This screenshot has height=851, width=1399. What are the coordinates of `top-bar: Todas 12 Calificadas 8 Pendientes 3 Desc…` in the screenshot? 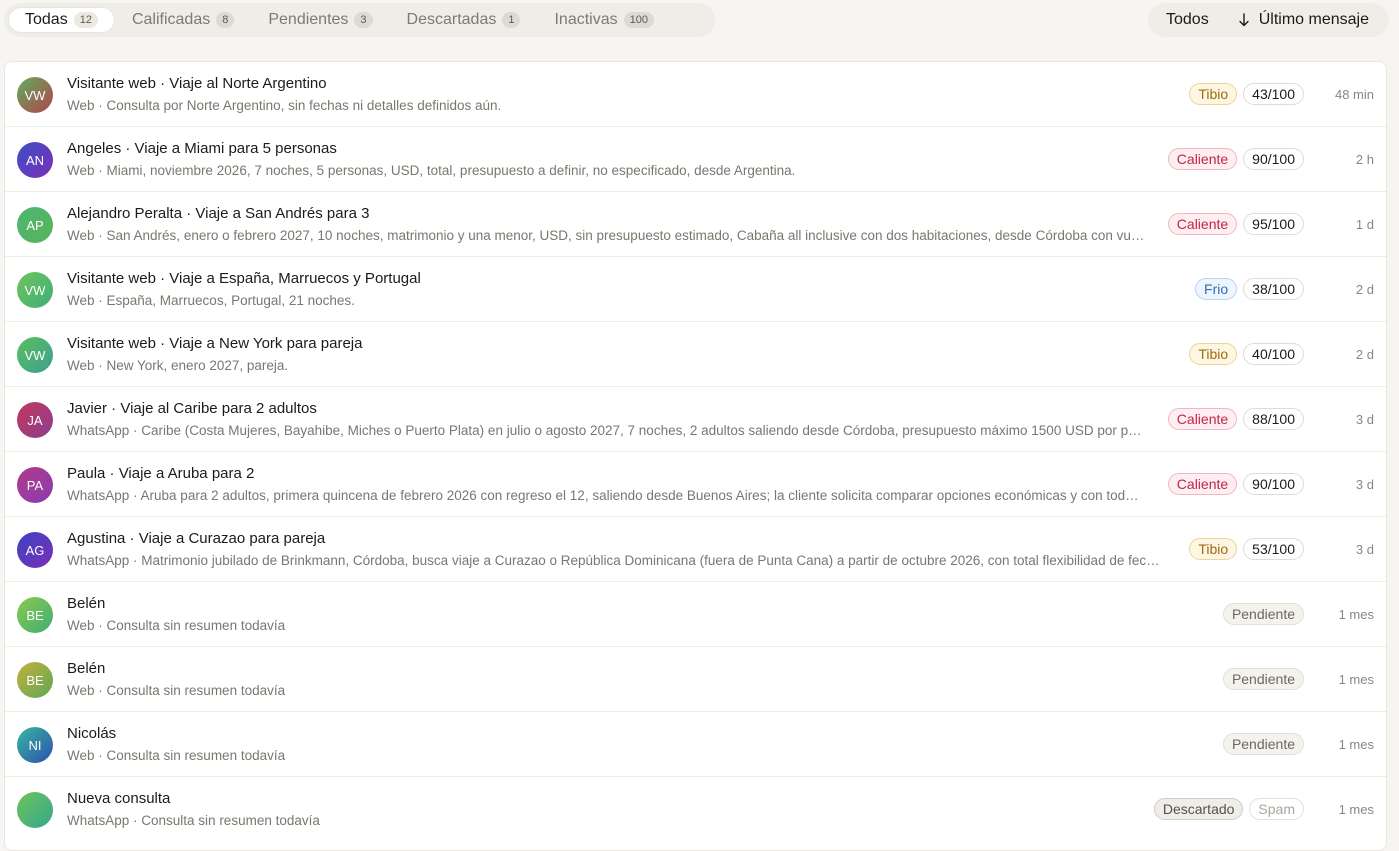 It's located at (699, 30).